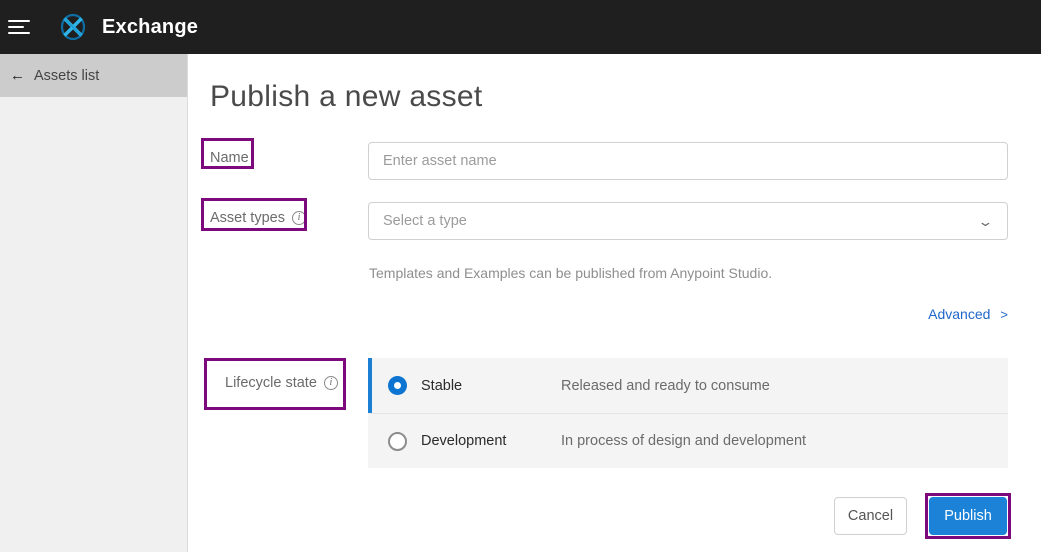  What do you see at coordinates (440, 161) in the screenshot?
I see `name-input-placeholder: Enter asset name` at bounding box center [440, 161].